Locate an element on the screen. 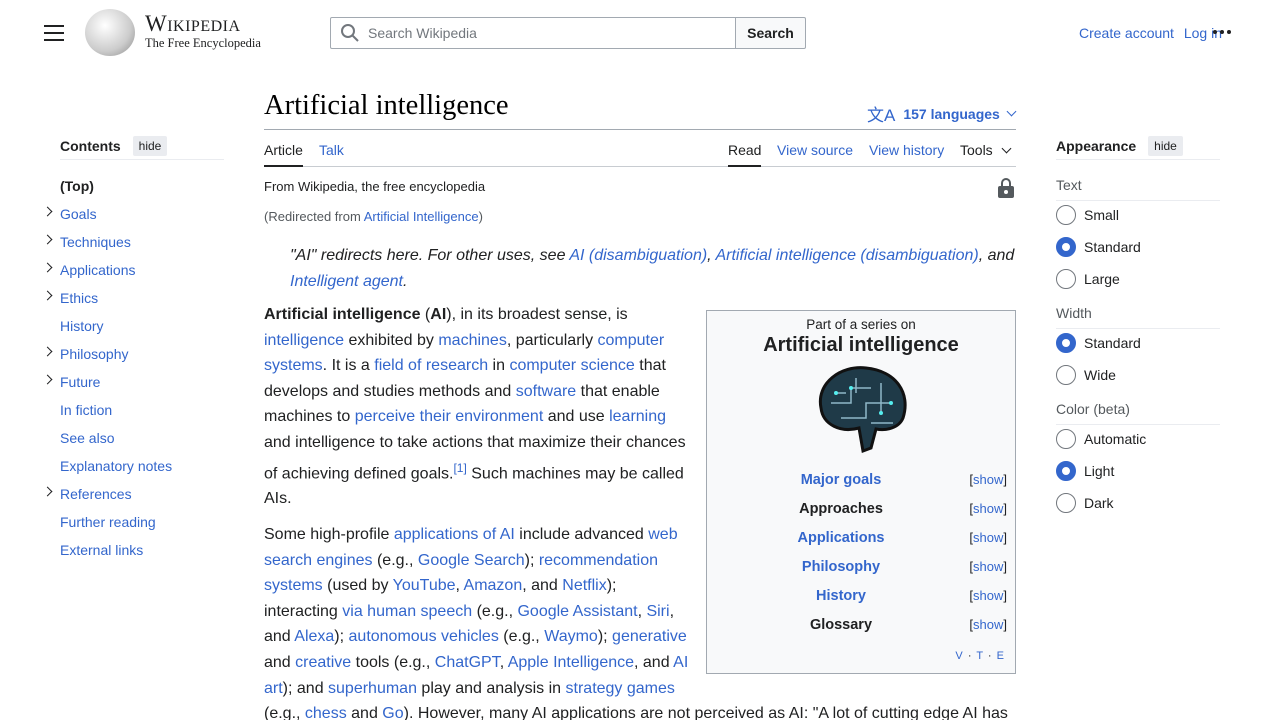  article-link: Google Assistant is located at coordinates (577, 611).